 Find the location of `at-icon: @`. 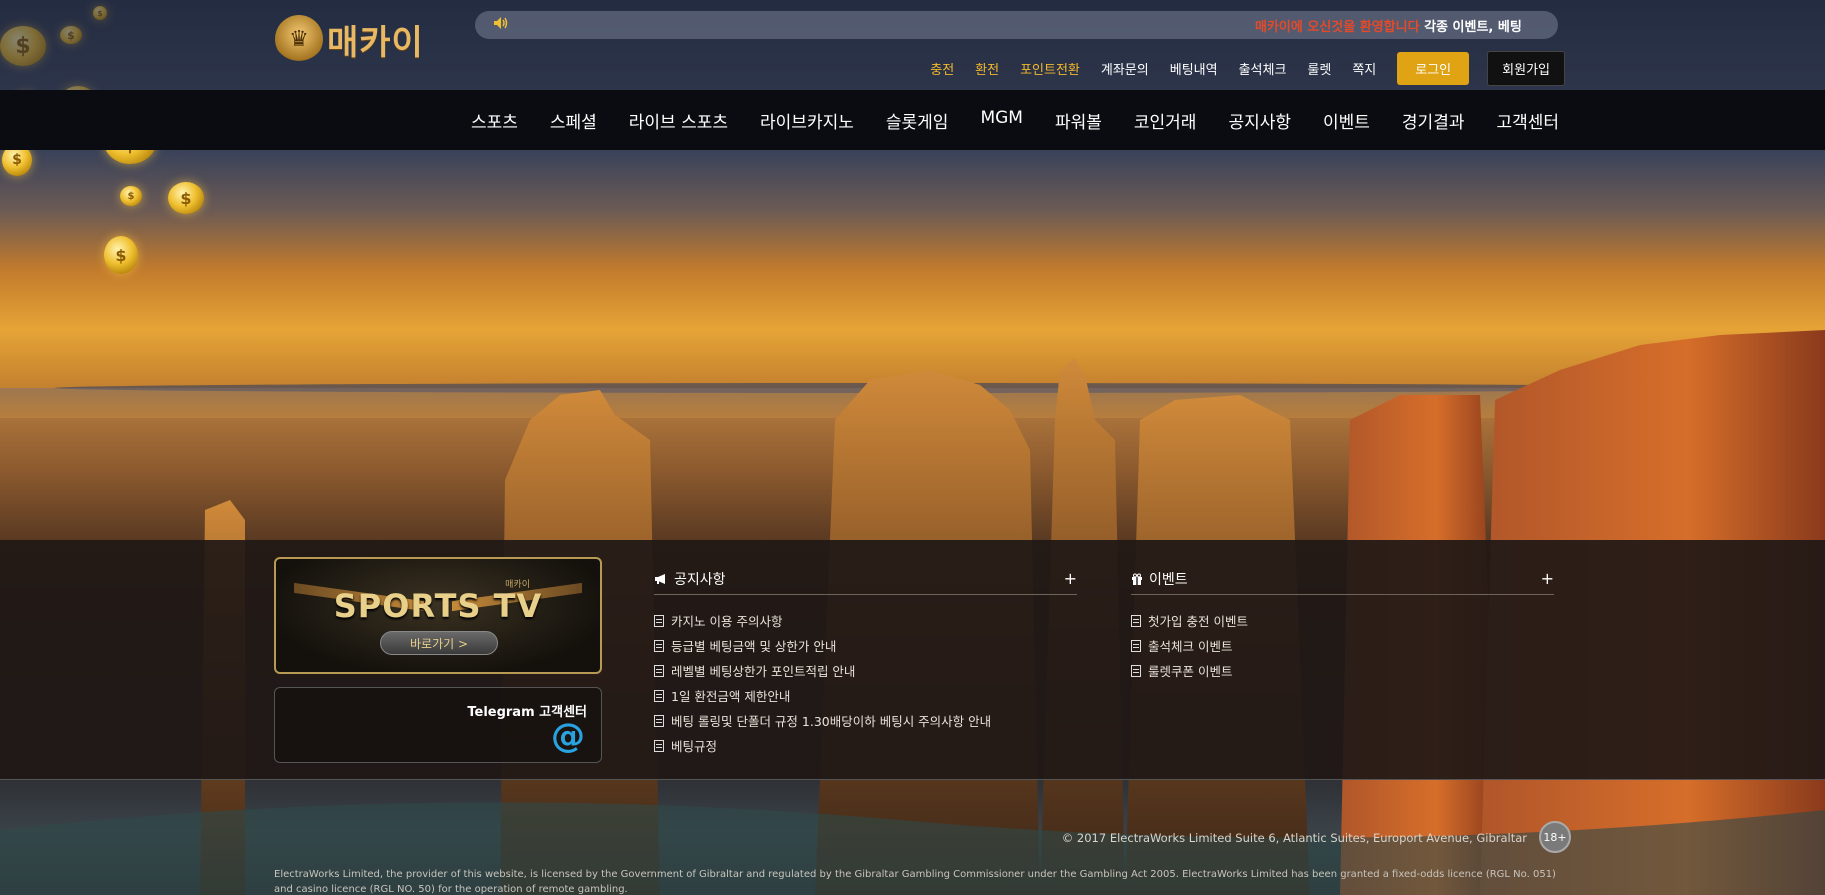

at-icon: @ is located at coordinates (568, 736).